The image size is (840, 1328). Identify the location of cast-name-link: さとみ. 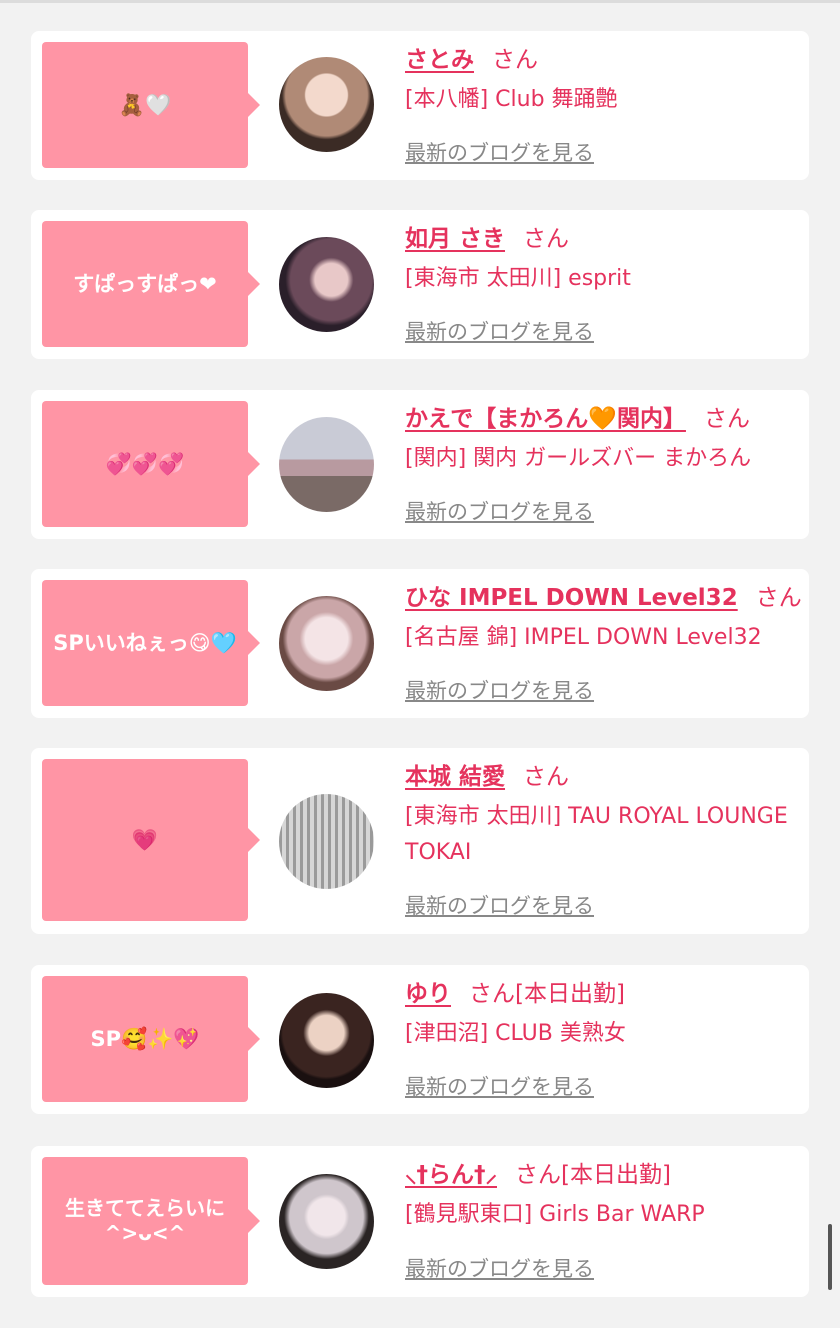
(439, 60).